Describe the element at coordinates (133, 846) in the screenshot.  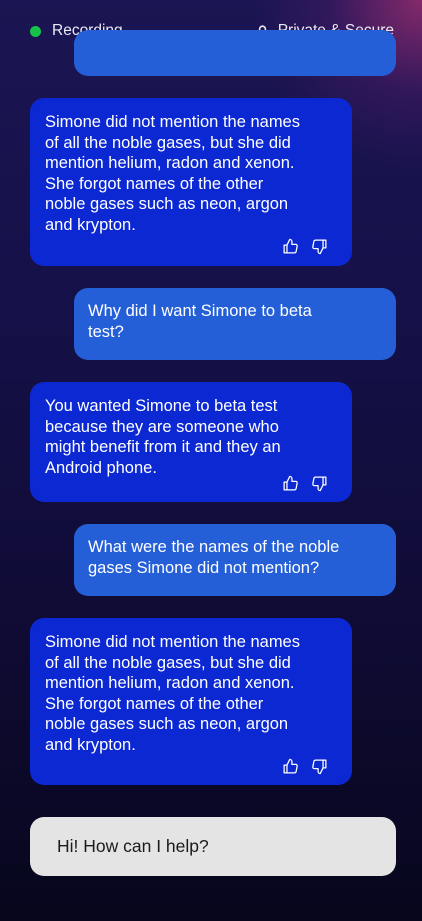
I see `chat-input-placeholder: Hi! How can I help?` at that location.